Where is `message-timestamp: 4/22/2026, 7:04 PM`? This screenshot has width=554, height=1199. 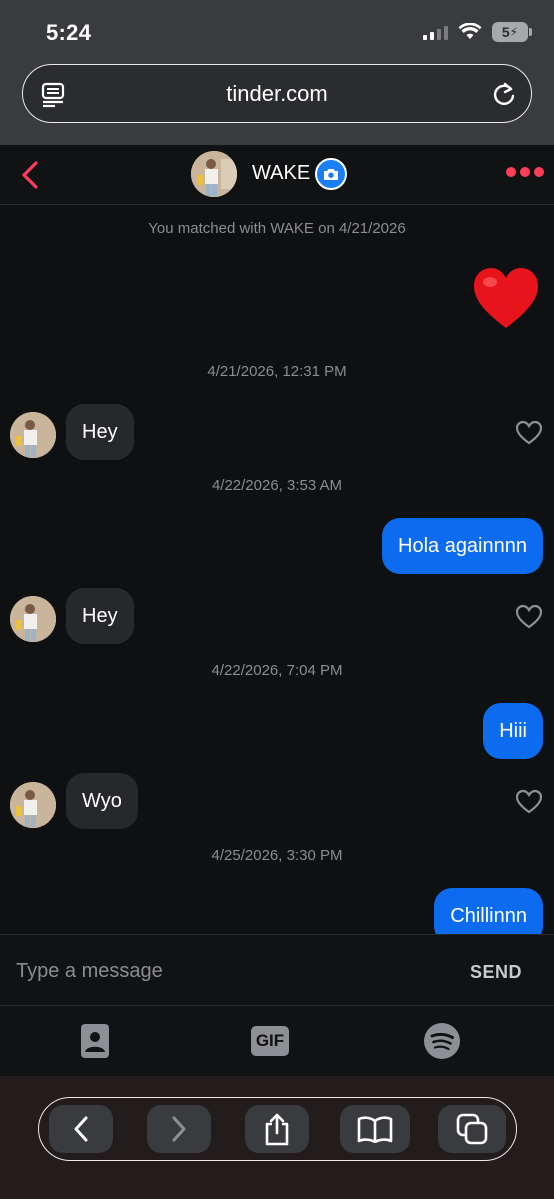
message-timestamp: 4/22/2026, 7:04 PM is located at coordinates (277, 670).